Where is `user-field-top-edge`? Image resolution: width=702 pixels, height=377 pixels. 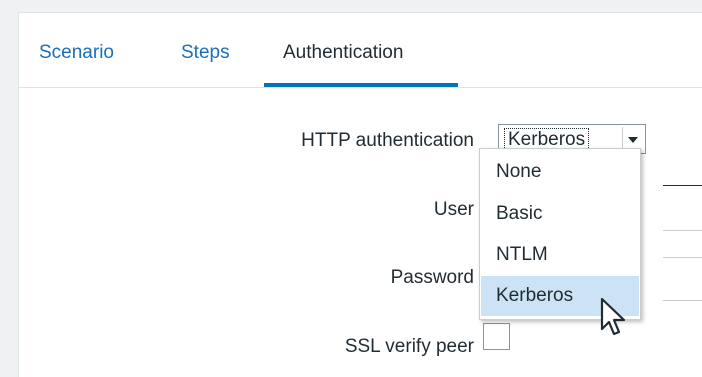 user-field-top-edge is located at coordinates (682, 185).